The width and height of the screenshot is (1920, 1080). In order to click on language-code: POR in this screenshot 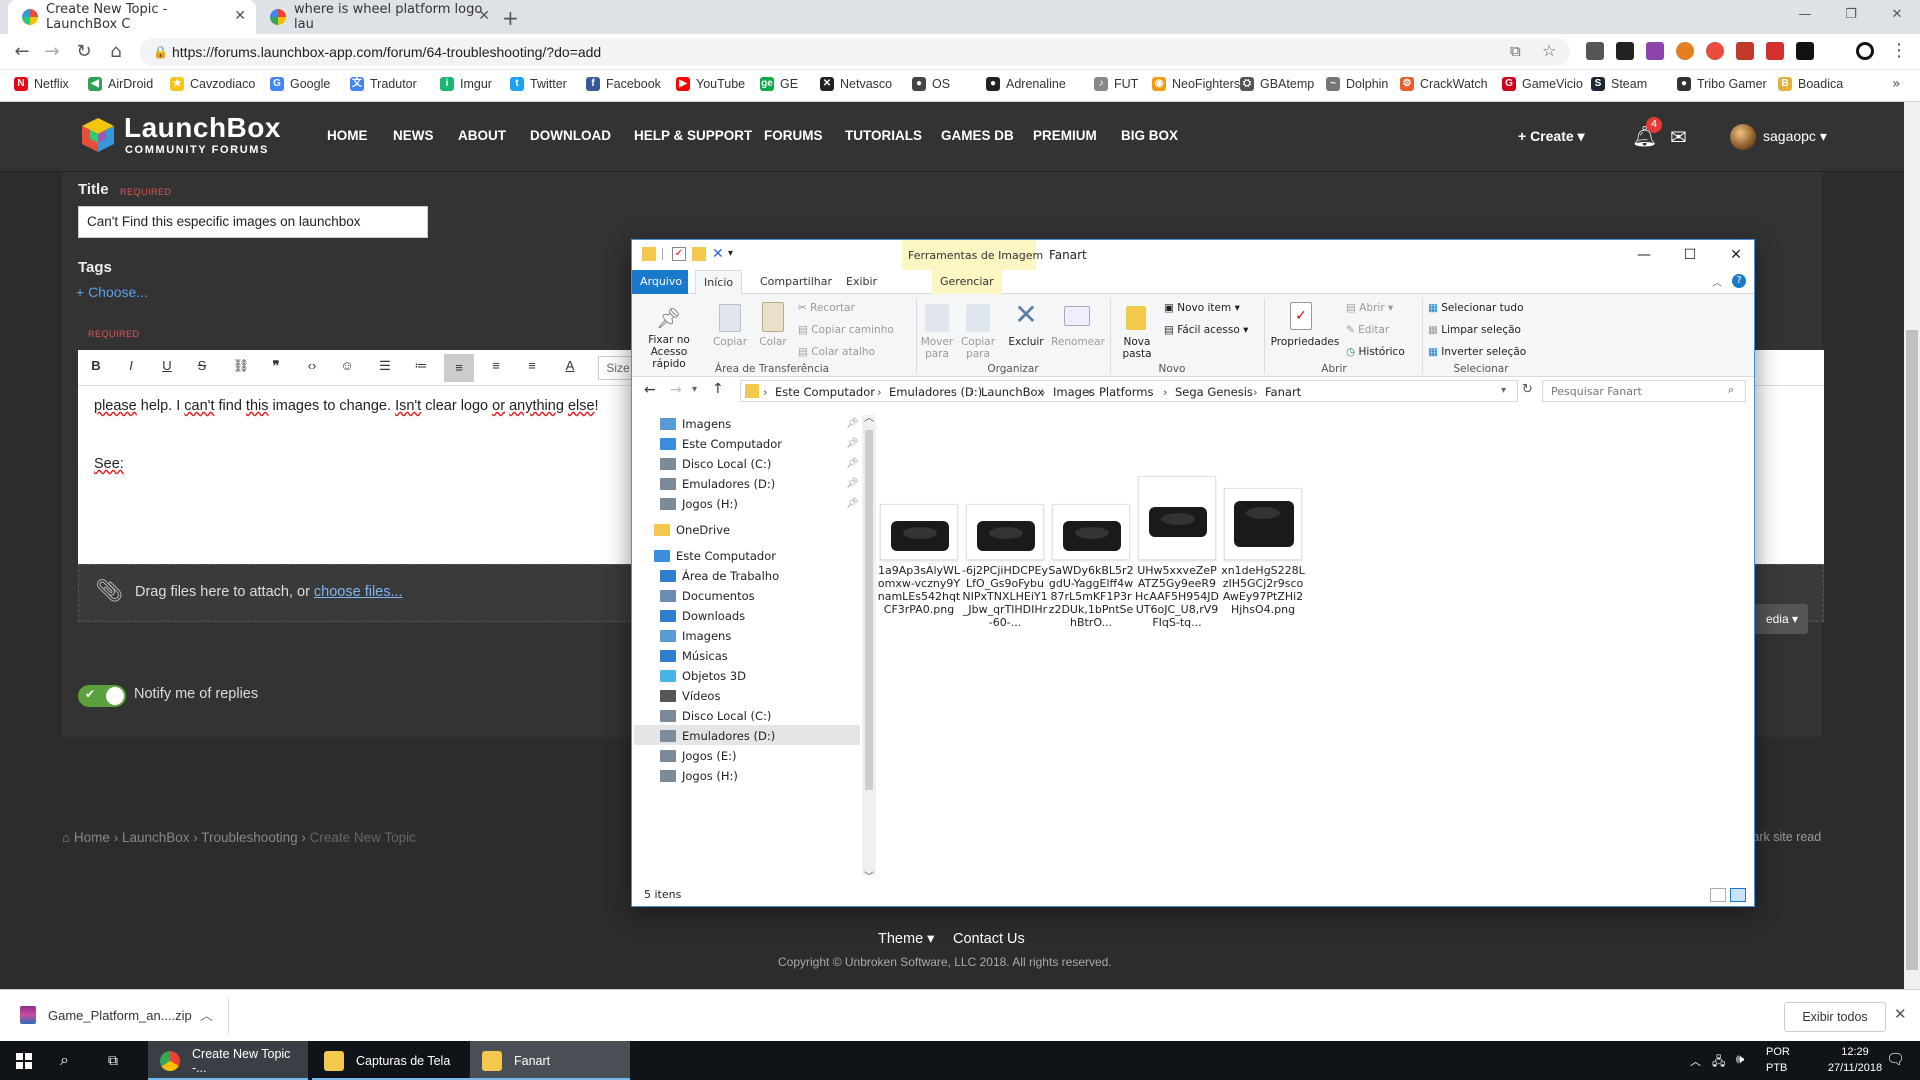, I will do `click(1778, 1052)`.